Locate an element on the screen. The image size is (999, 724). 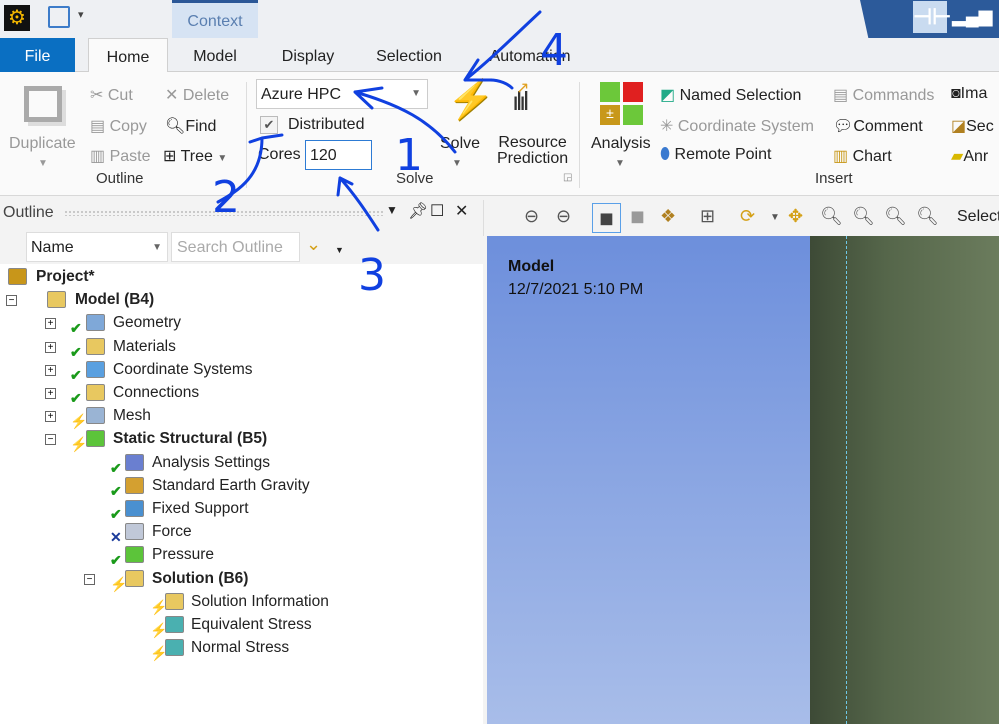
tab-selection: Selection is located at coordinates (409, 55).